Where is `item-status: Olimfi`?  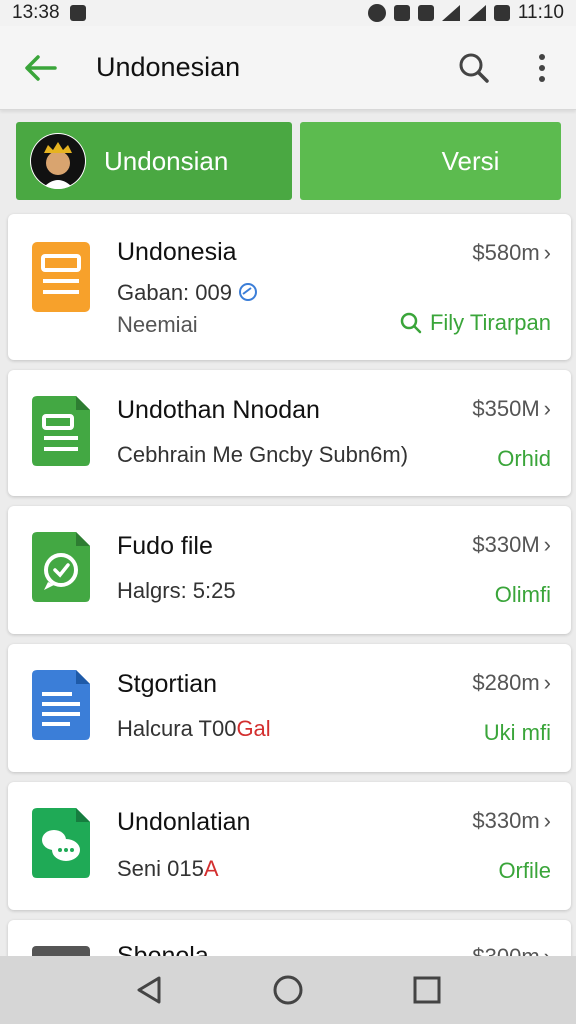
item-status: Olimfi is located at coordinates (522, 594).